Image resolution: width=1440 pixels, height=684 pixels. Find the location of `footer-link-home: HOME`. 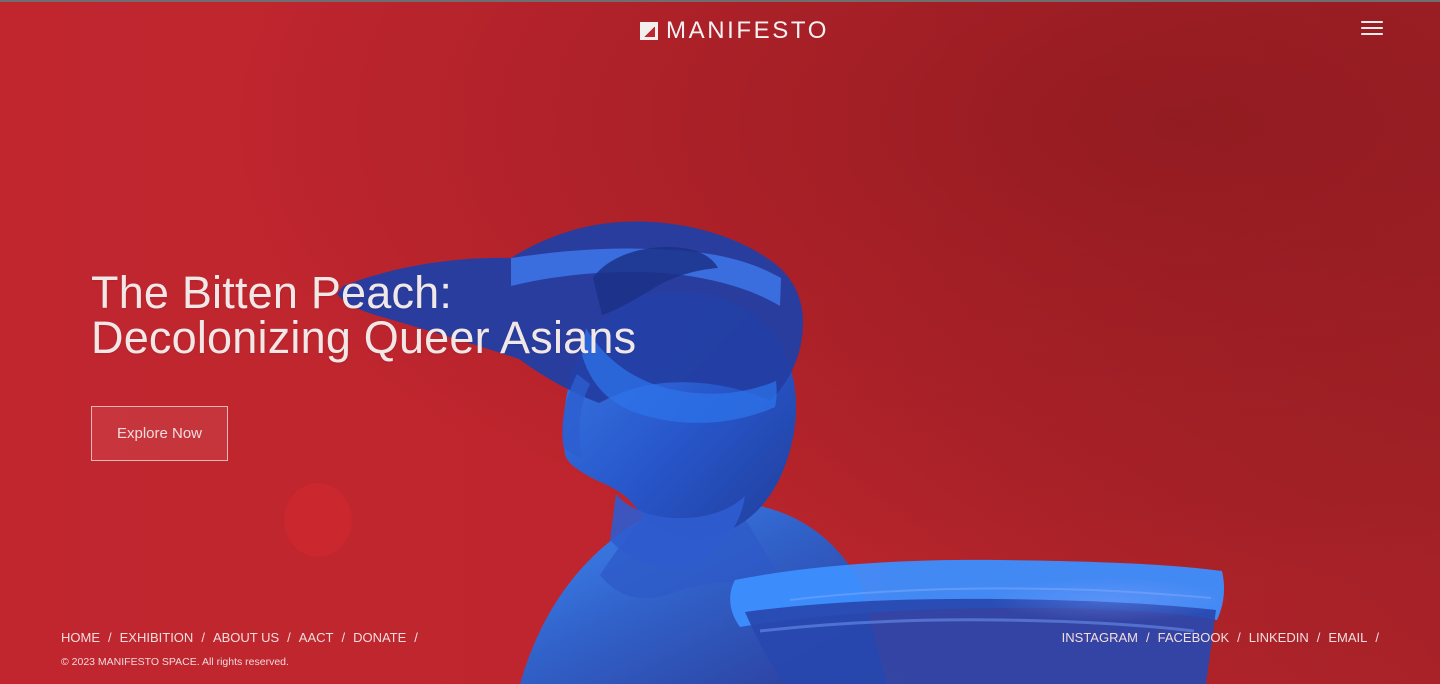

footer-link-home: HOME is located at coordinates (80, 638).